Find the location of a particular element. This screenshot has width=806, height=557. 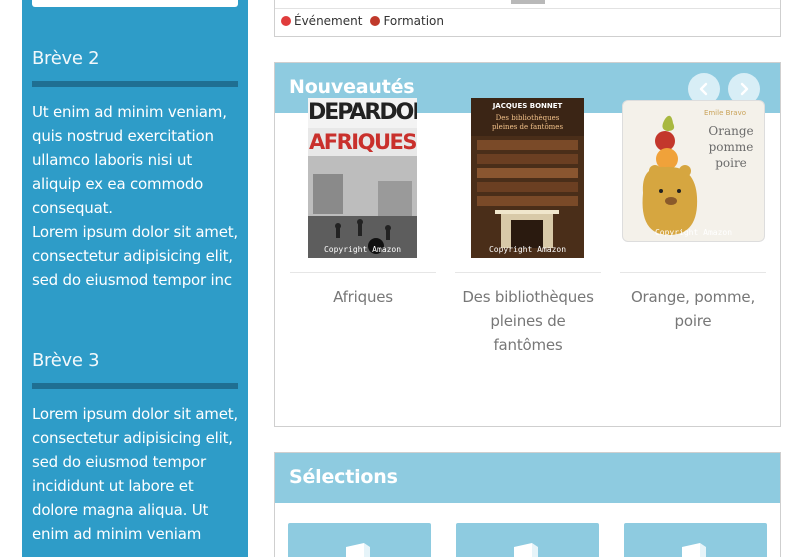

cover-author-text: JACQUES BONNET is located at coordinates (527, 106).